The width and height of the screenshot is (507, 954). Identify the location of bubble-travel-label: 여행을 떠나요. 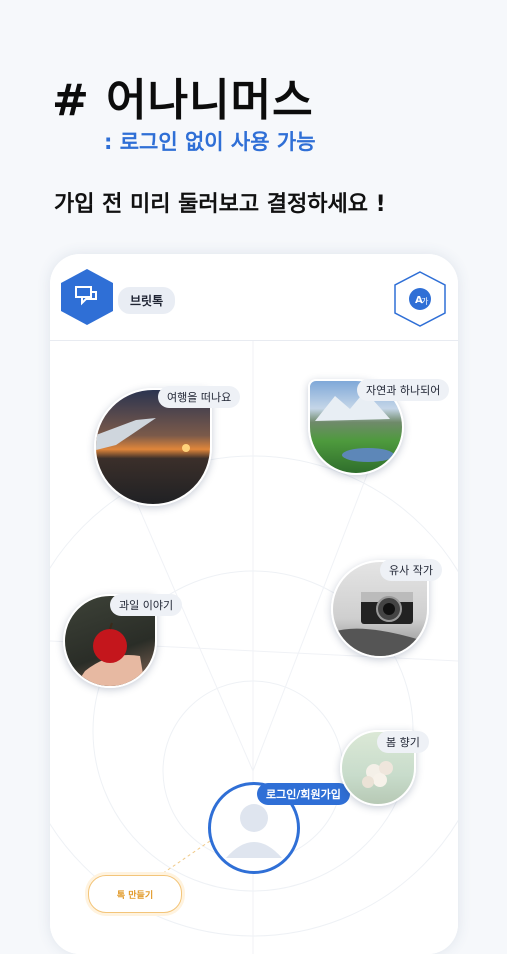
(199, 397).